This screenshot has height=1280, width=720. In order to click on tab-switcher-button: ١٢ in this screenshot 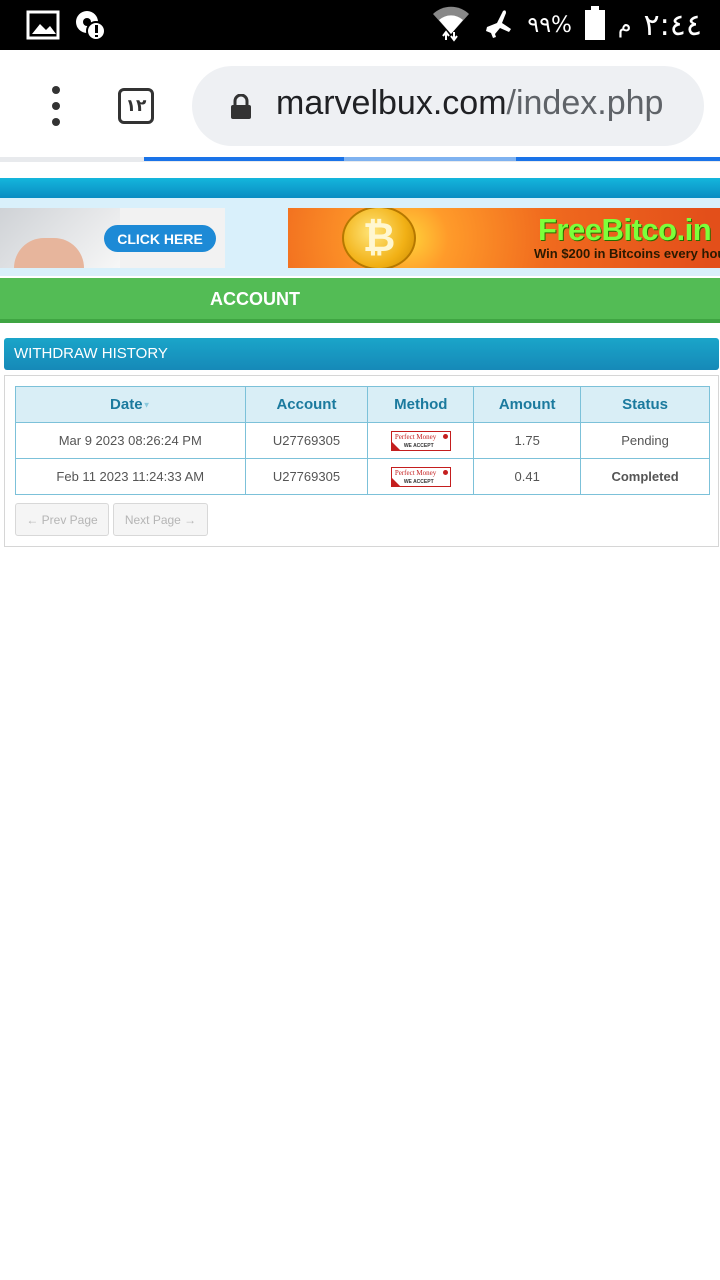, I will do `click(136, 106)`.